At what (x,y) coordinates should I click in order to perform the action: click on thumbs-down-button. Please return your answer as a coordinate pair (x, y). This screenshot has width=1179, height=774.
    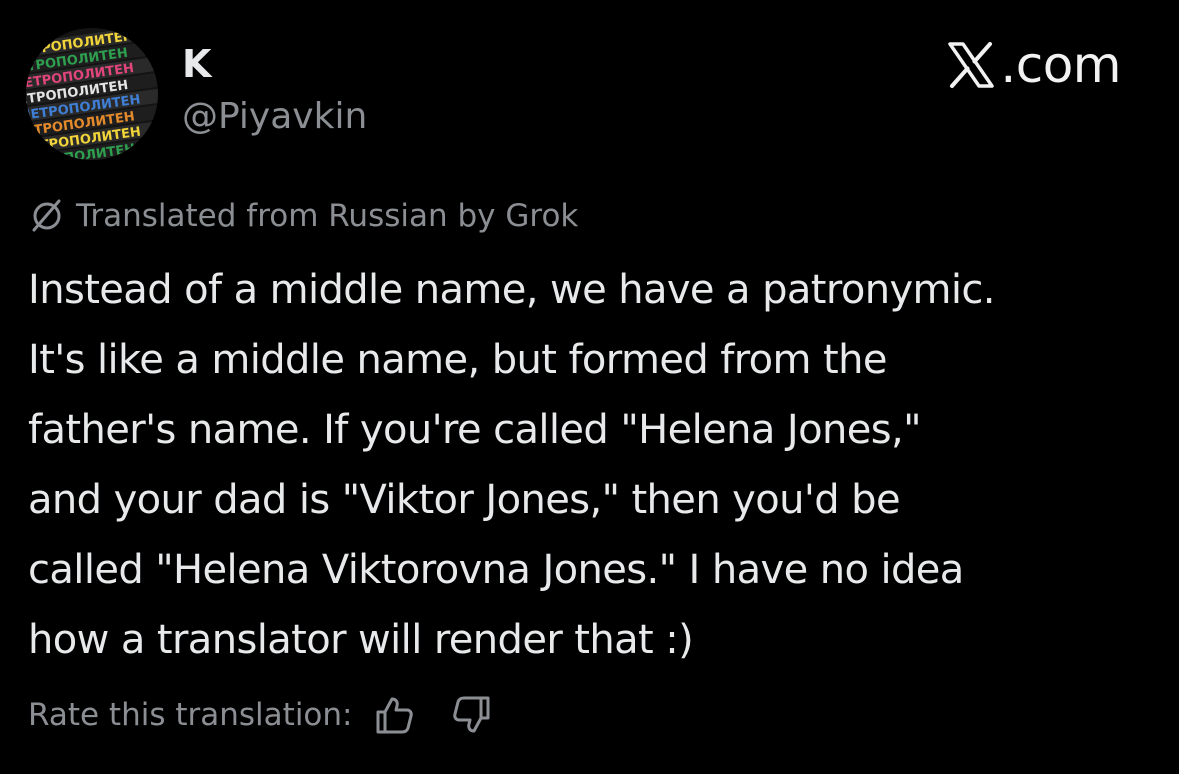
    Looking at the image, I should click on (472, 715).